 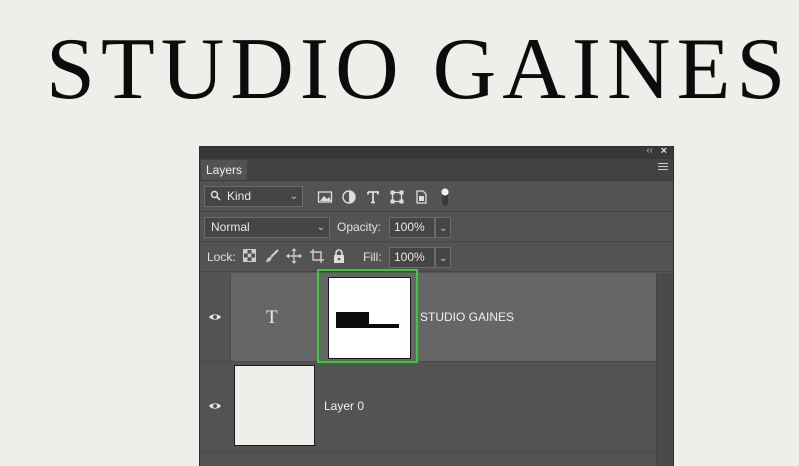 What do you see at coordinates (253, 196) in the screenshot?
I see `filter-kind-dropdown: Kind ⌄` at bounding box center [253, 196].